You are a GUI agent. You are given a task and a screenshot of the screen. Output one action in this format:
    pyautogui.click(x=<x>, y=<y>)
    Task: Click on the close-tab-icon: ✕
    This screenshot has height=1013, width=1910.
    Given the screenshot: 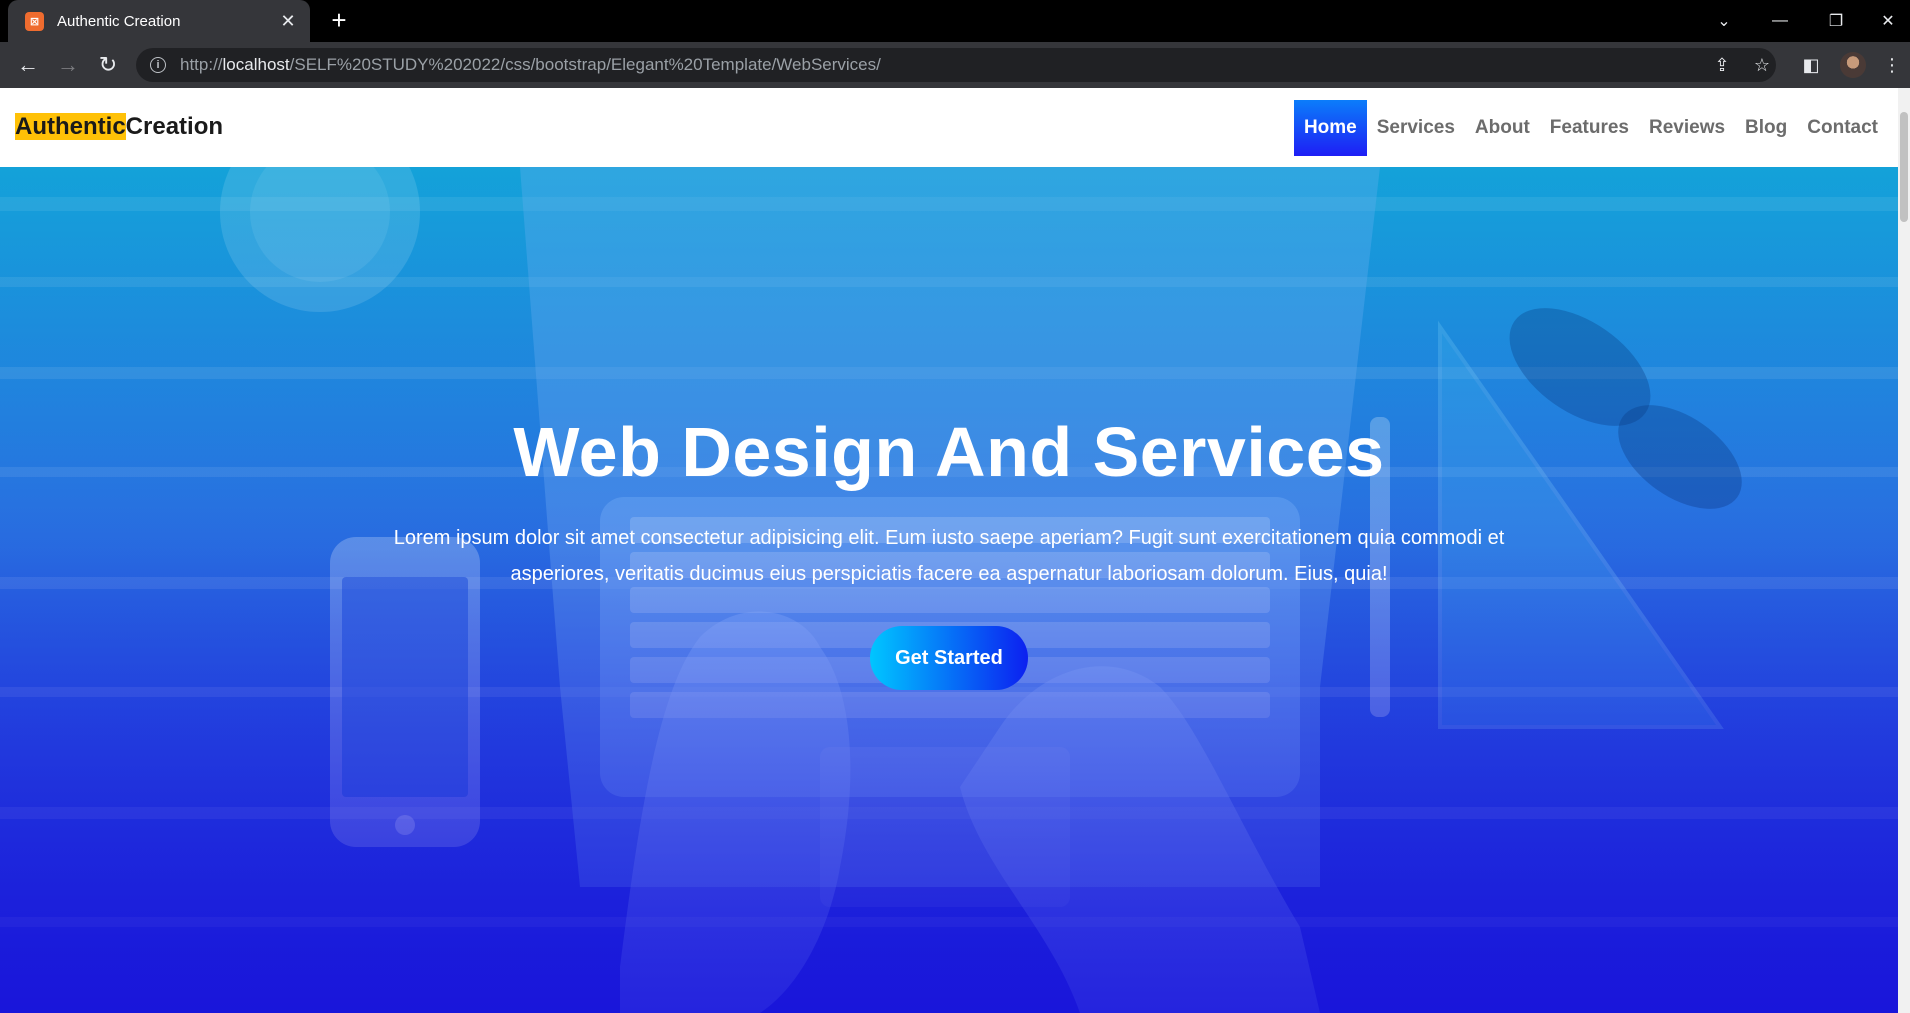 What is the action you would take?
    pyautogui.click(x=288, y=21)
    